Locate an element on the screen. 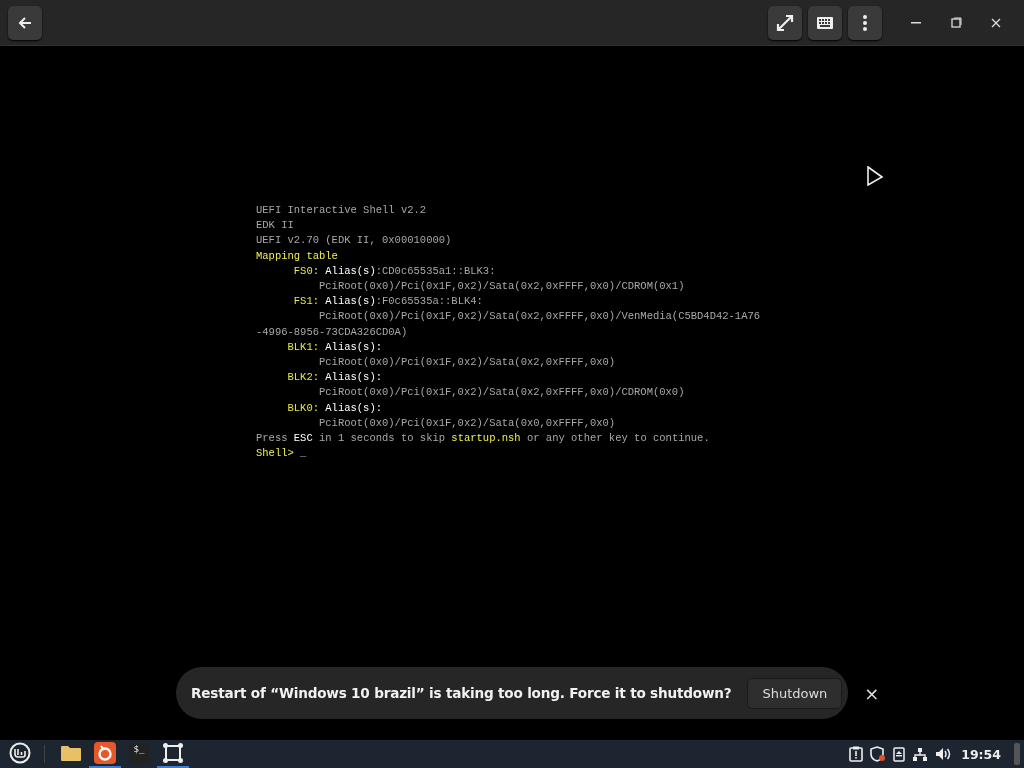 This screenshot has height=768, width=1024. console-label: BLK2: is located at coordinates (302, 378).